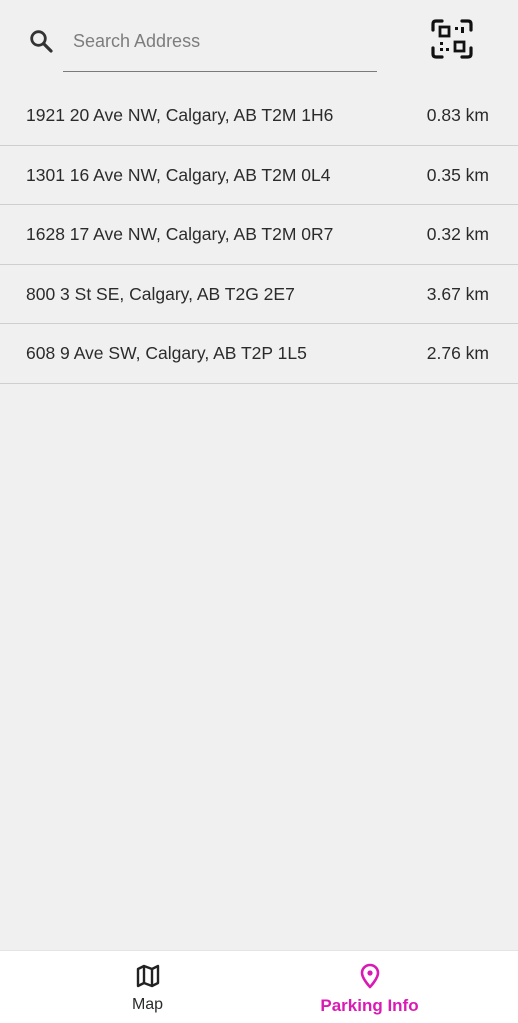 The width and height of the screenshot is (518, 1023). I want to click on address-text: 800 3 St SE, Calgary, AB T2G 2E7, so click(160, 293).